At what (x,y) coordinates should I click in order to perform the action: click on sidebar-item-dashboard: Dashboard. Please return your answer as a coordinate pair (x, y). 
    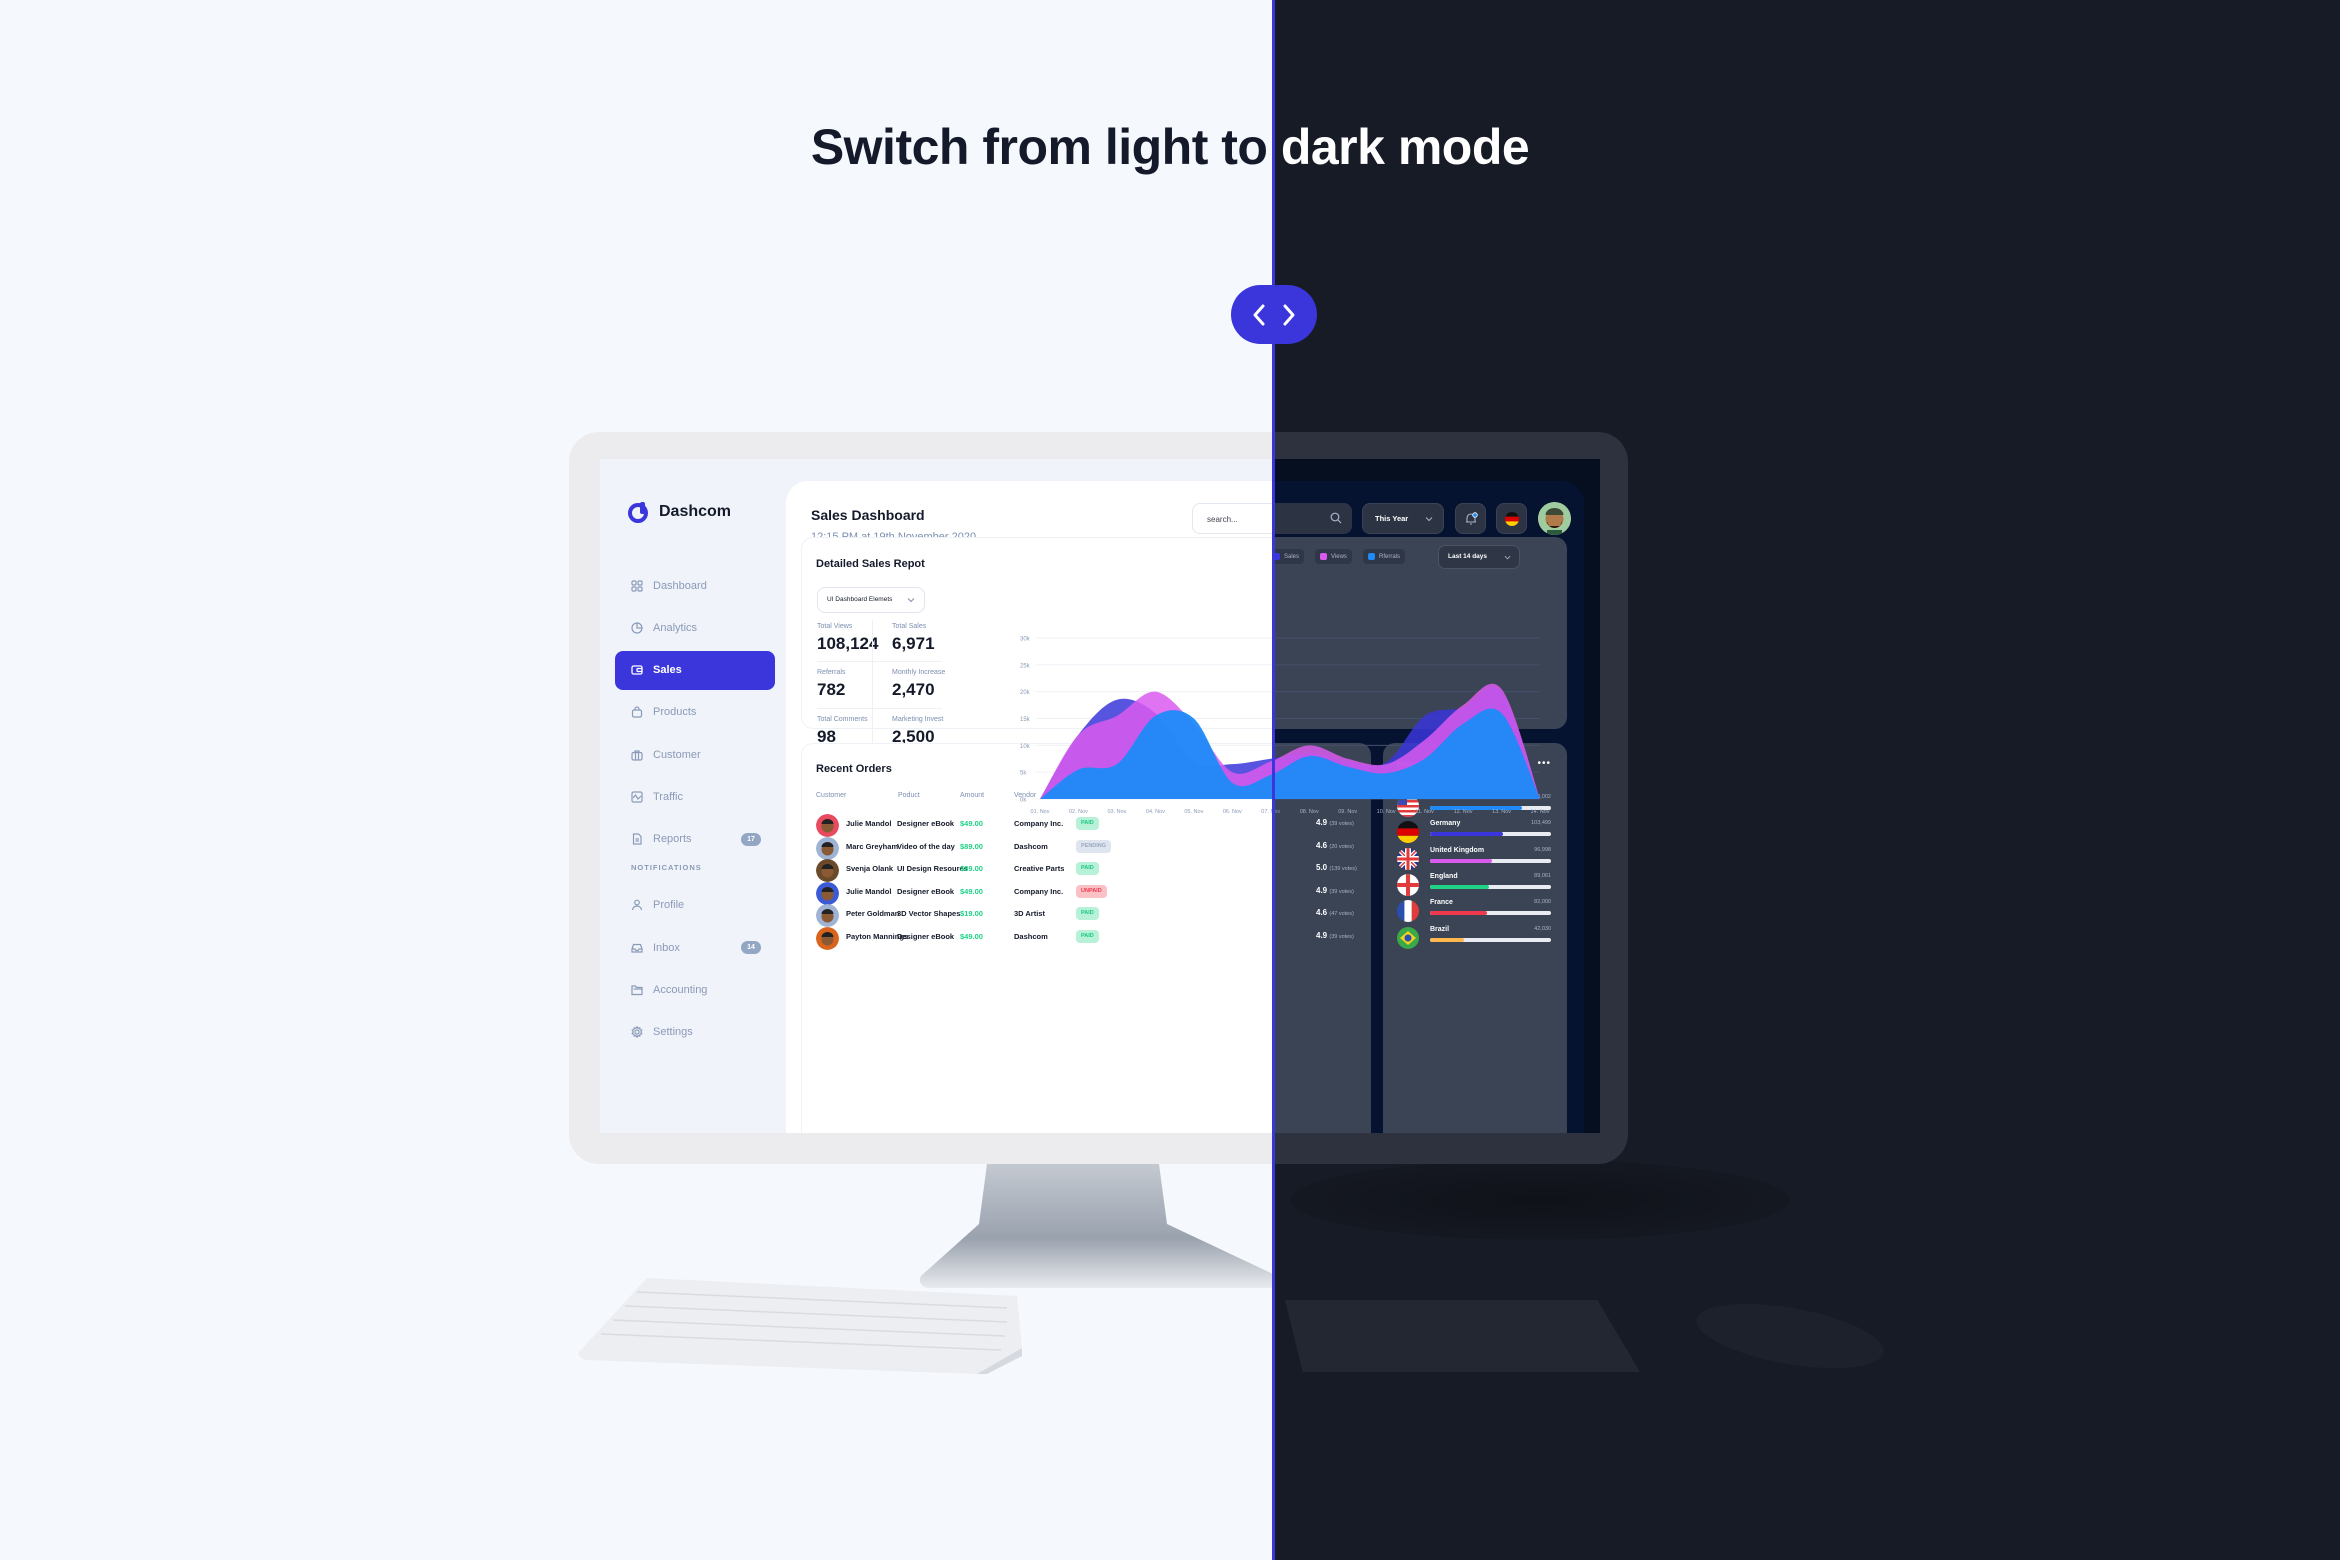
    Looking at the image, I should click on (695, 585).